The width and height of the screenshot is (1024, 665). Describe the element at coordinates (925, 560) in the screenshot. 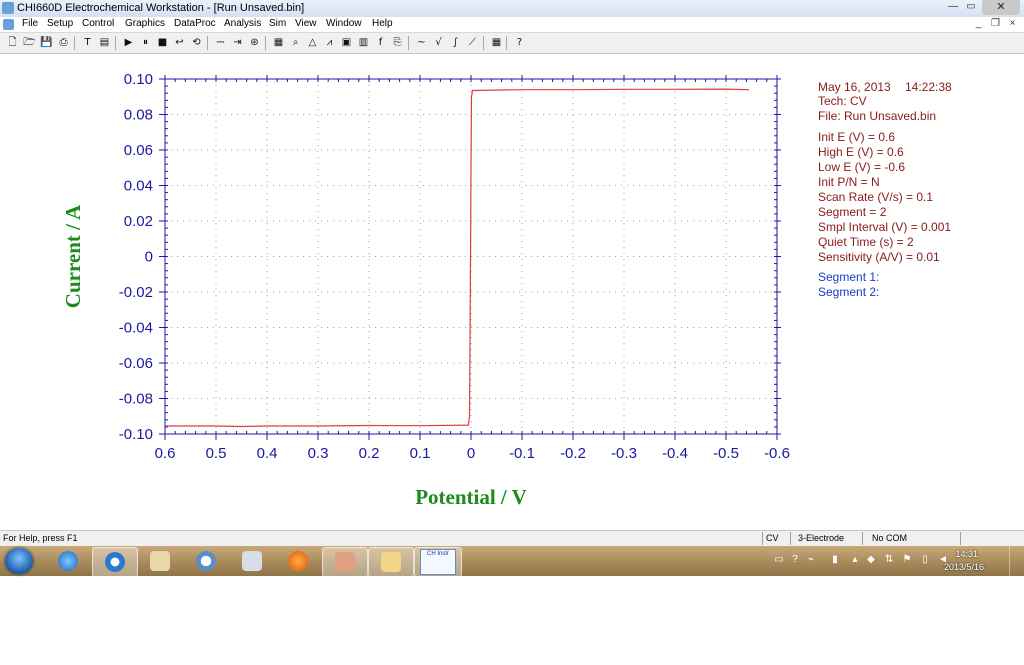

I see `power-icon: ▯` at that location.